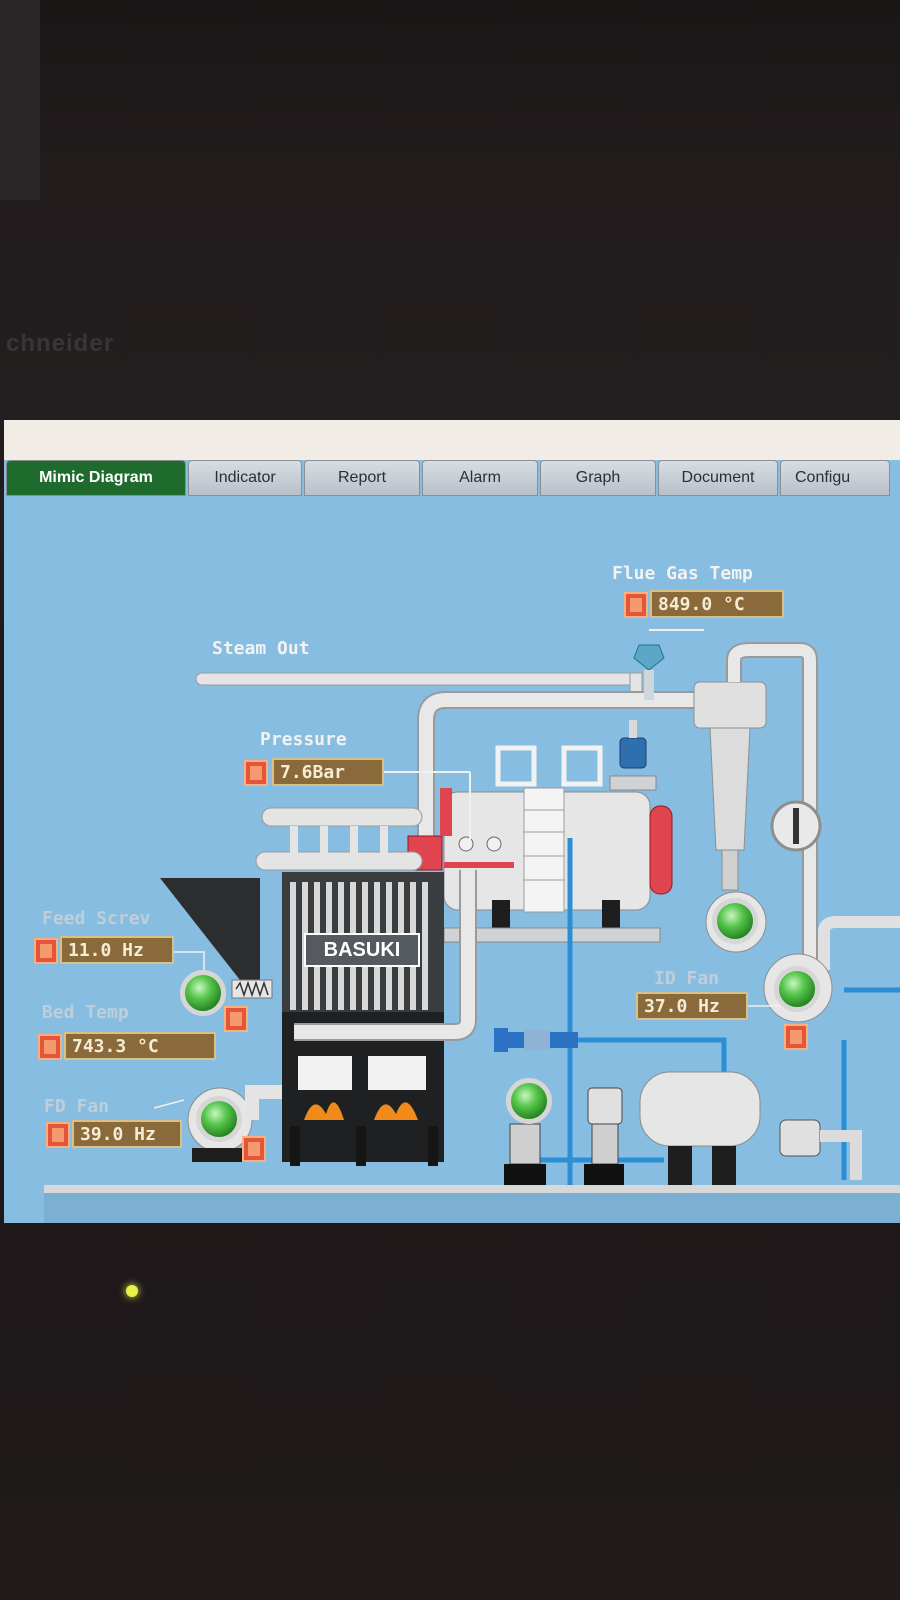 This screenshot has width=900, height=1600. What do you see at coordinates (797, 989) in the screenshot?
I see `id-fan-motor` at bounding box center [797, 989].